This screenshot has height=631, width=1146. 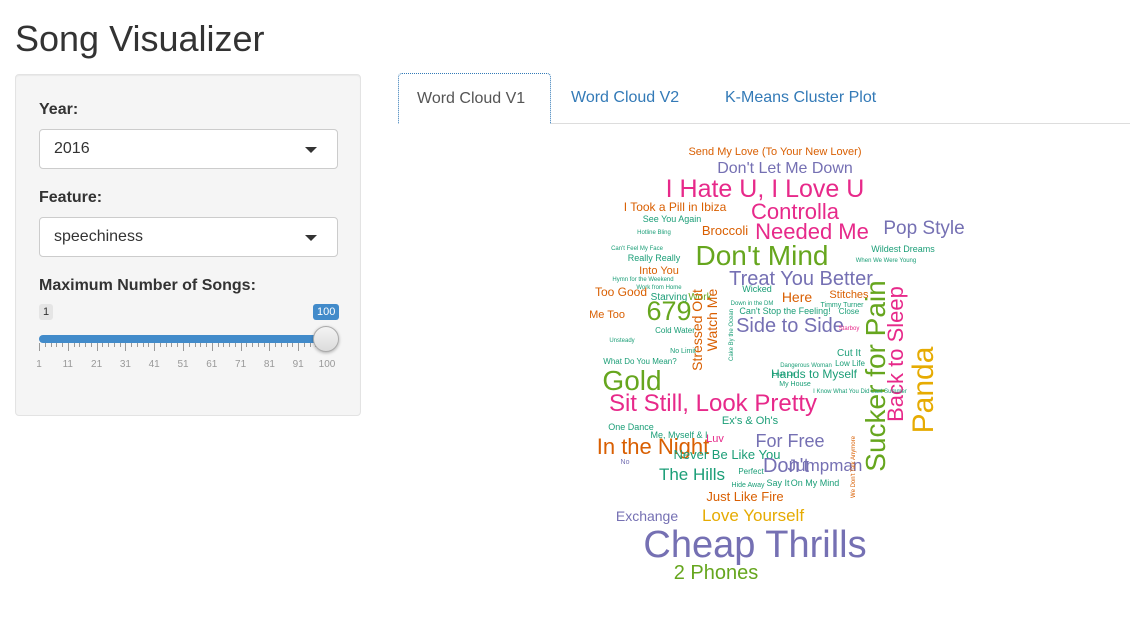 What do you see at coordinates (72, 148) in the screenshot?
I see `year-select-value: 2016` at bounding box center [72, 148].